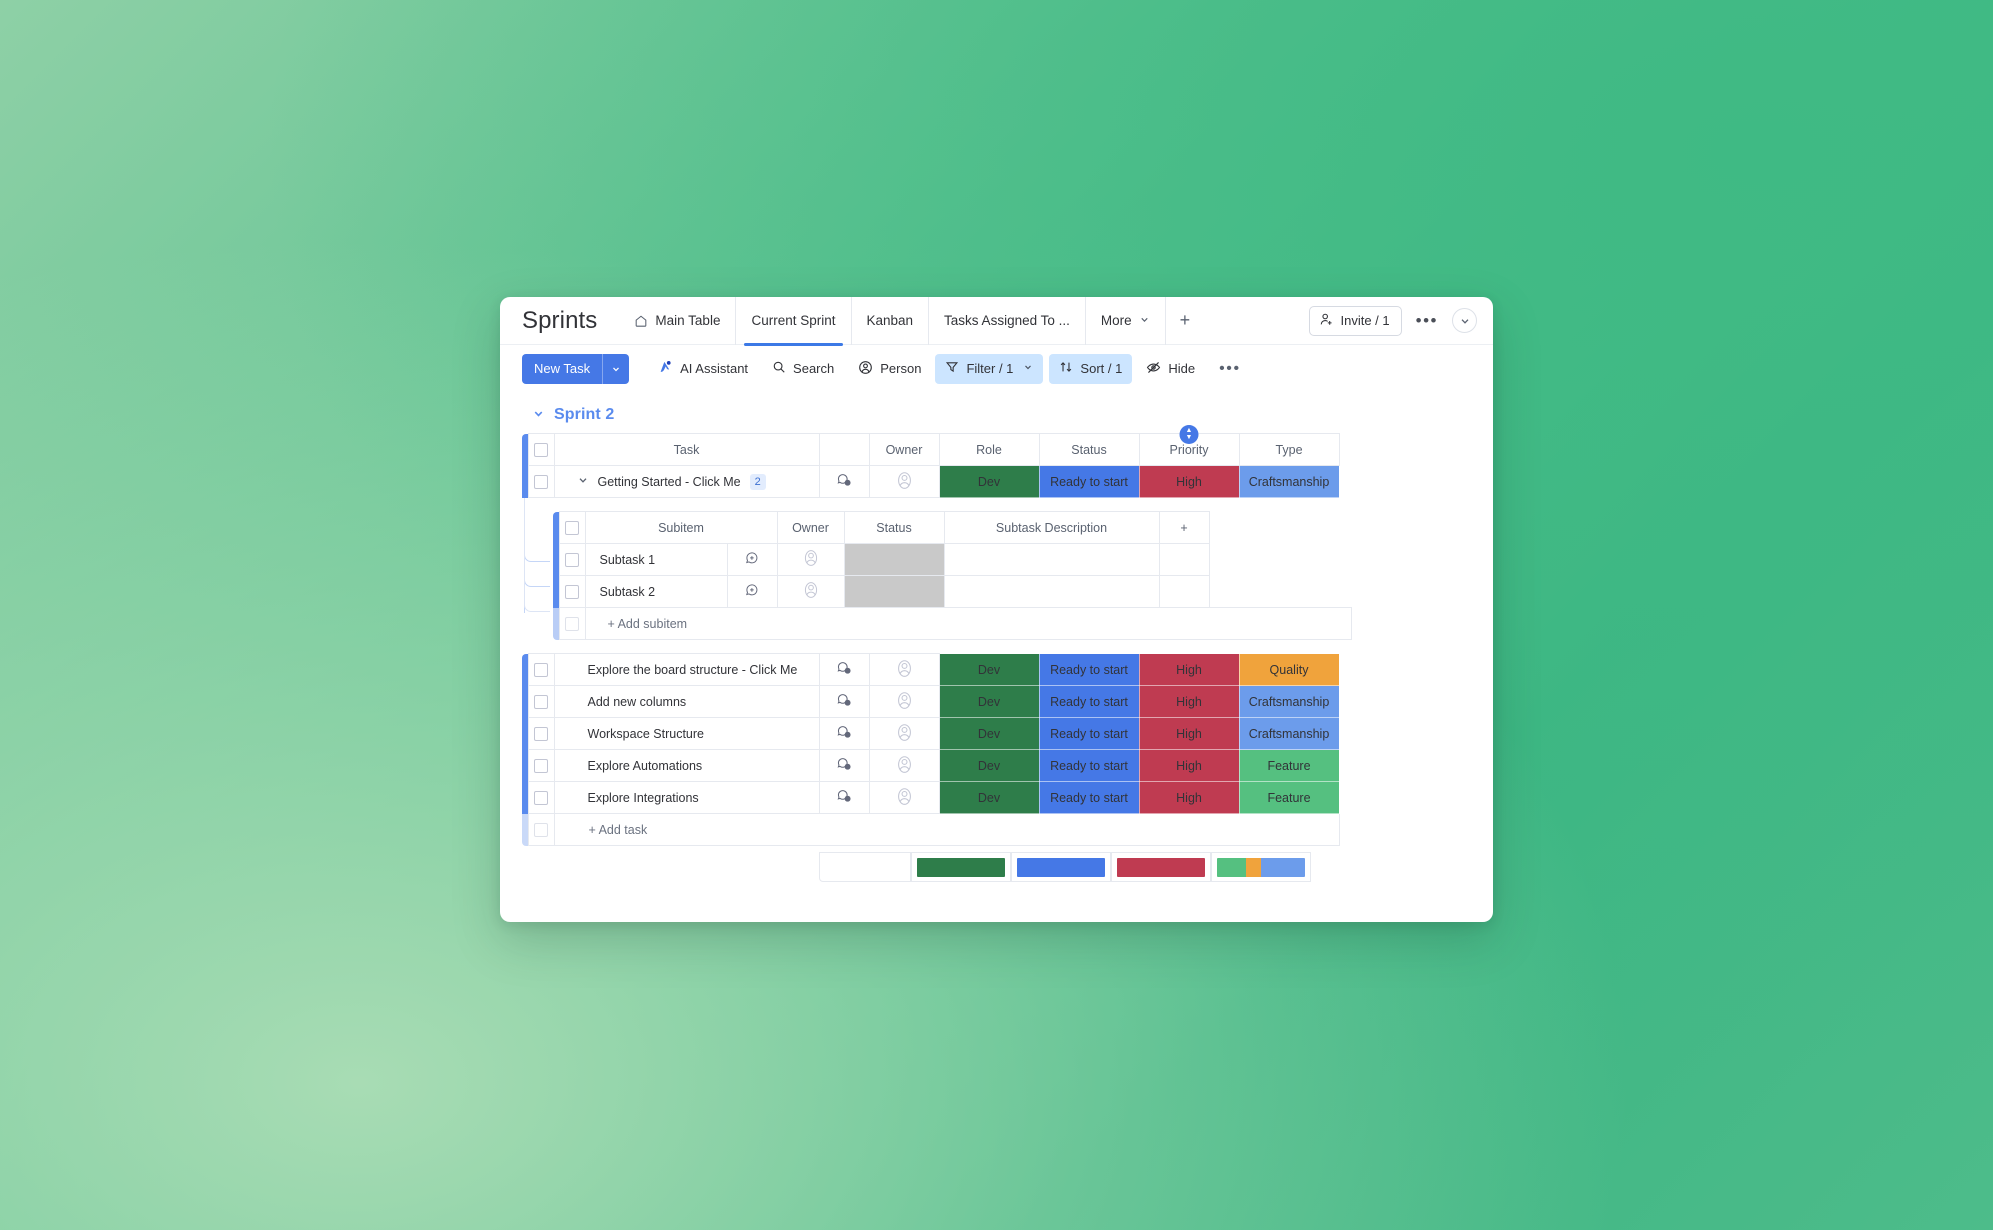 The height and width of the screenshot is (1230, 1993). Describe the element at coordinates (891, 321) in the screenshot. I see `tab-kanban: Kanban` at that location.